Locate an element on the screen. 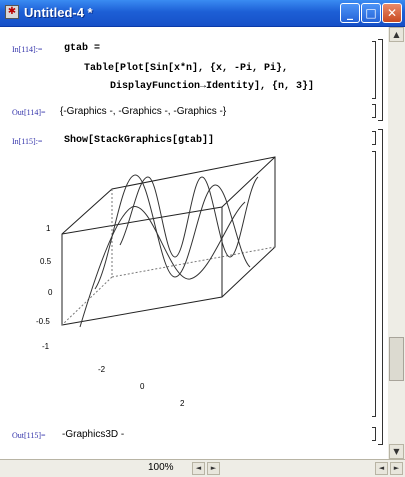 The image size is (405, 477). z-tick-neg0.5: -0.5 is located at coordinates (43, 321).